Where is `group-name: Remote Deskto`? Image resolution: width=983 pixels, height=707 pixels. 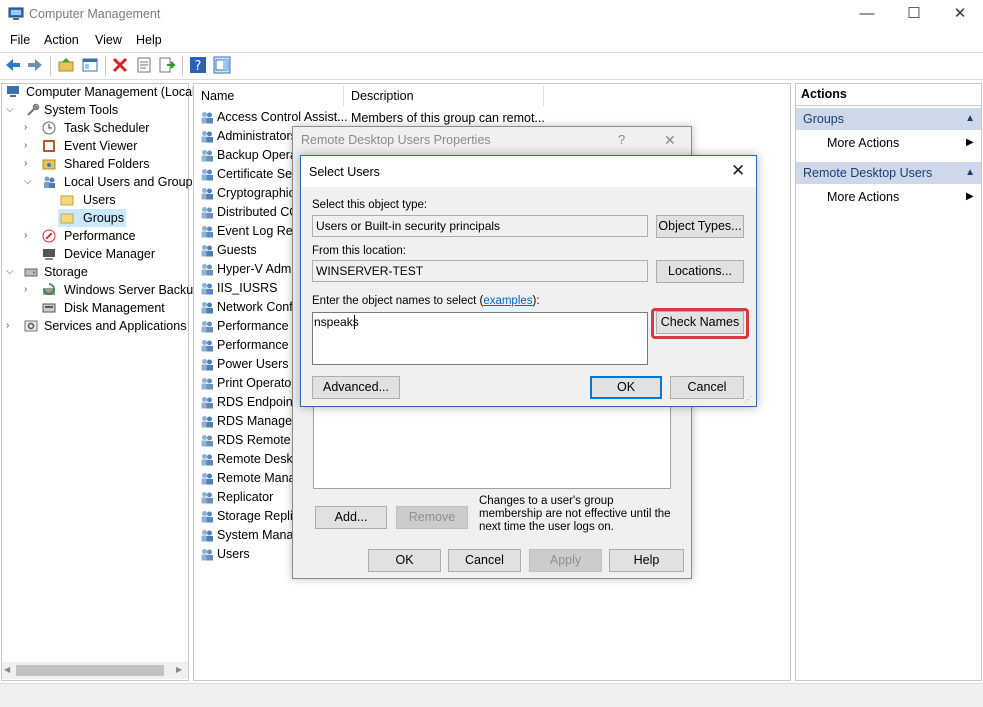
group-name: Remote Deskto is located at coordinates (260, 459).